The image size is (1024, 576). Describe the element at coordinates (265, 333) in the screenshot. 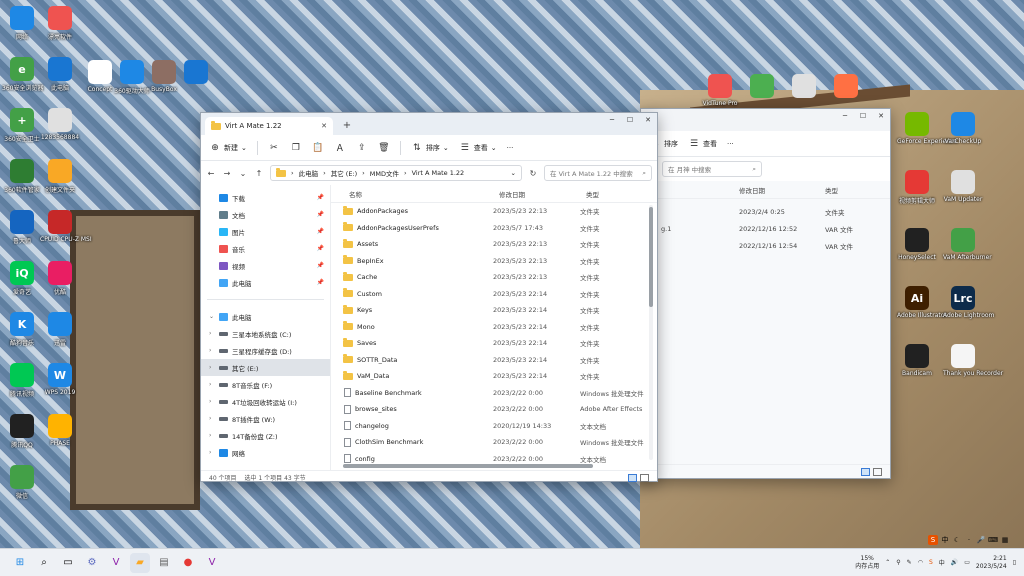

I see `nav-item-drive: › 三星本地系统盘 (C:)` at that location.